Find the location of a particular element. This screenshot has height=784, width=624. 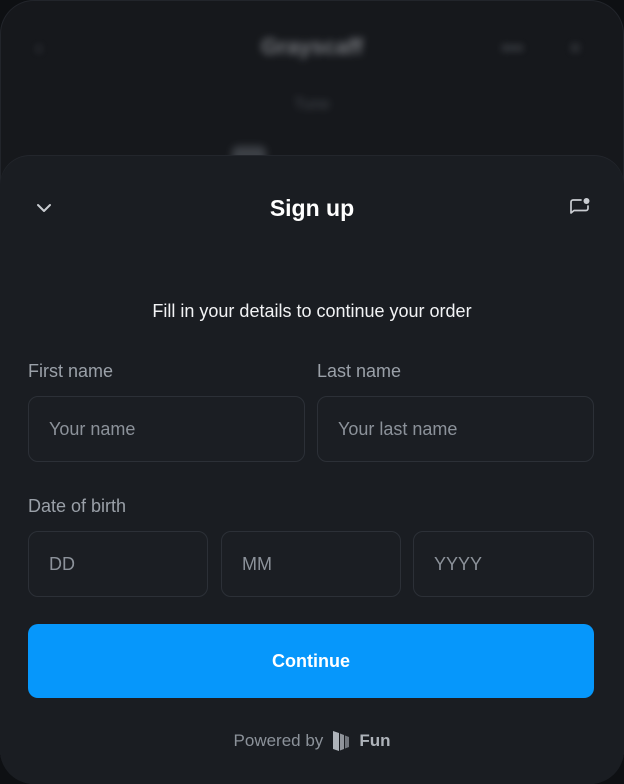

first-name-field is located at coordinates (166, 429).